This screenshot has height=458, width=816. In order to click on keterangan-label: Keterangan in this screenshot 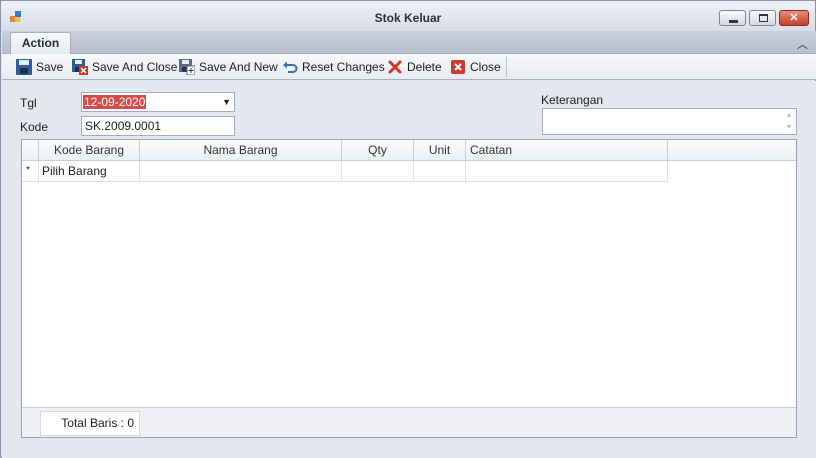, I will do `click(572, 100)`.